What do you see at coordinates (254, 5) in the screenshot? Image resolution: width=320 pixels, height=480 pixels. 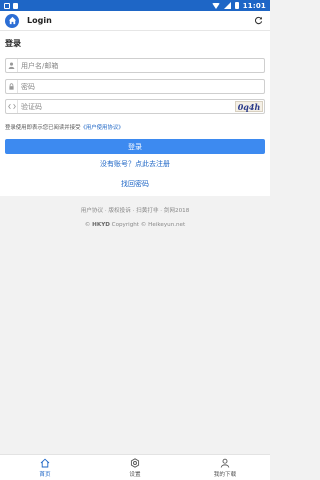 I see `status-time: 11:01` at bounding box center [254, 5].